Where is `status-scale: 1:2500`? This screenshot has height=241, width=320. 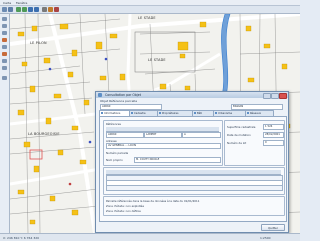 status-scale: 1:2500 is located at coordinates (265, 237).